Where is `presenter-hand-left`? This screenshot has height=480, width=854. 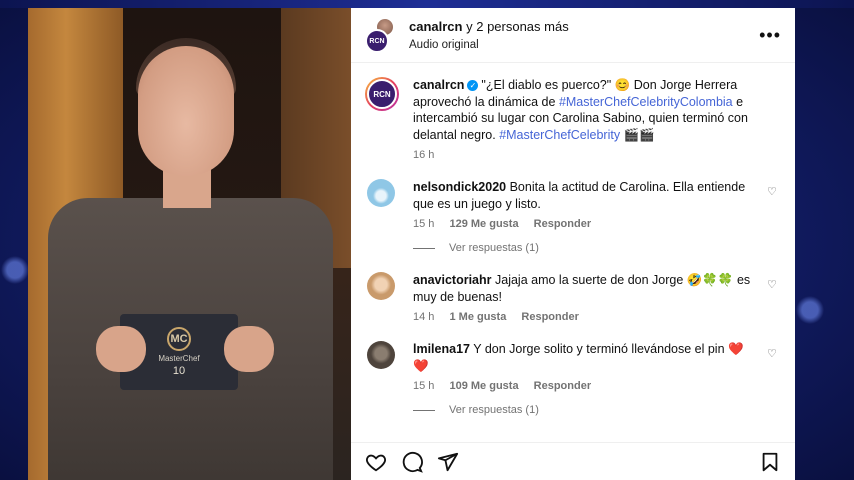 presenter-hand-left is located at coordinates (121, 349).